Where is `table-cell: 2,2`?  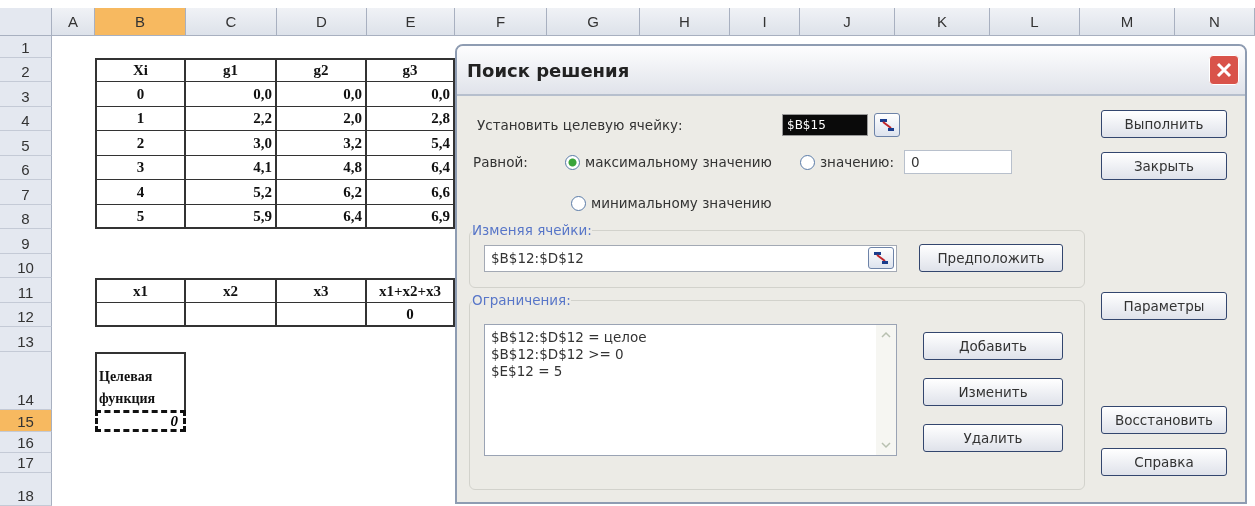
table-cell: 2,2 is located at coordinates (231, 119).